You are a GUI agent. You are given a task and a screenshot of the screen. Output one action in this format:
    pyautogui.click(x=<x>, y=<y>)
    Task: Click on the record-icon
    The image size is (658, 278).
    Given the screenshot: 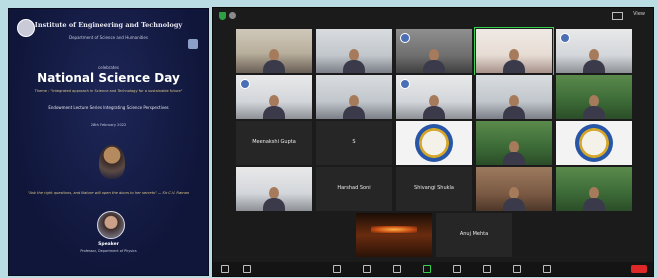 What is the action you would take?
    pyautogui.click(x=457, y=269)
    